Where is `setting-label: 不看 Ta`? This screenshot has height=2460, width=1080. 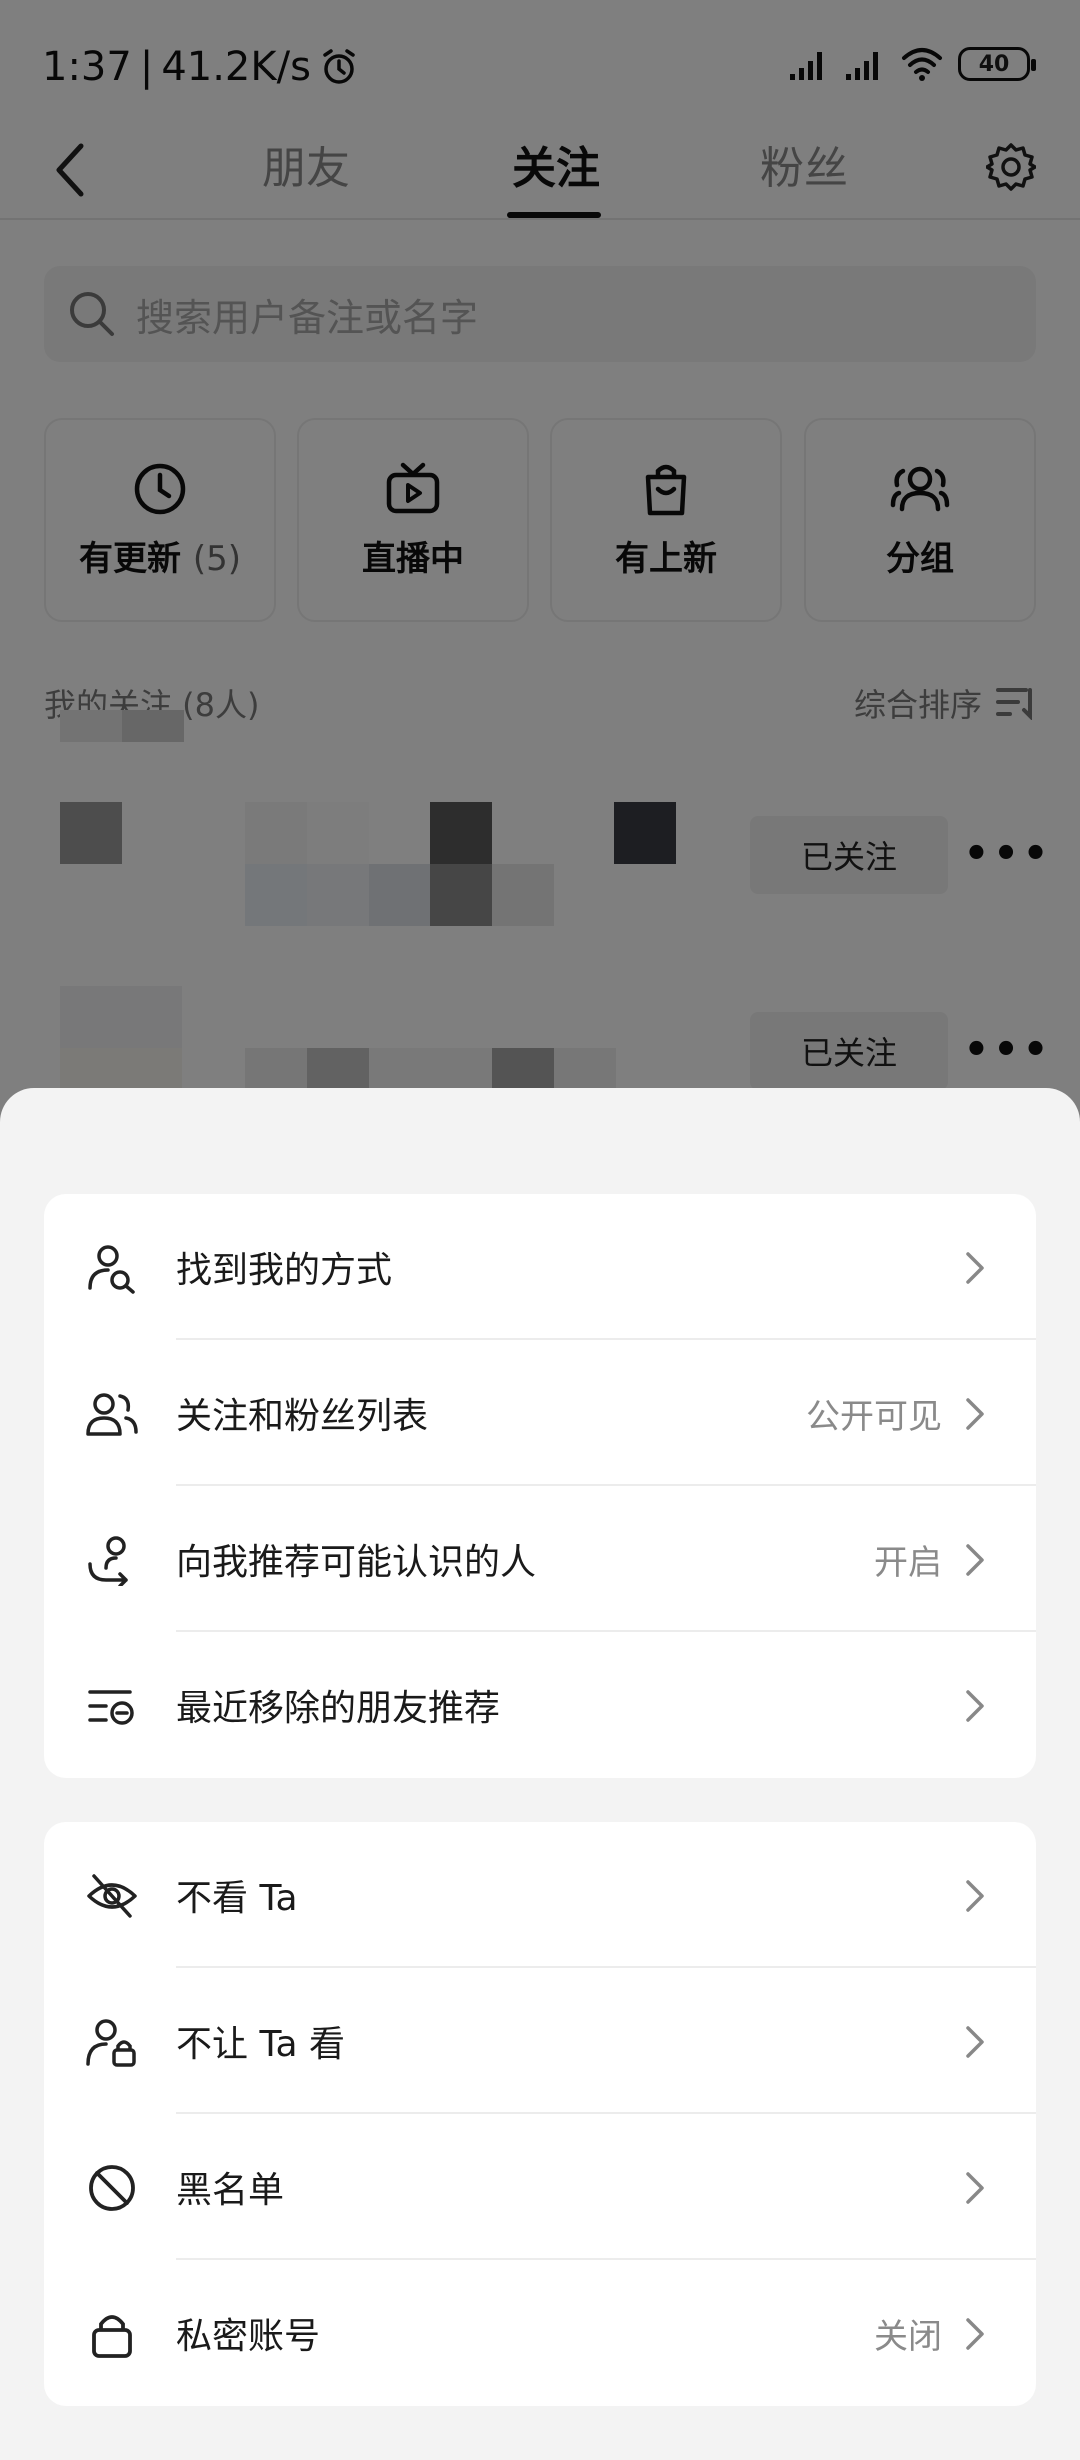 setting-label: 不看 Ta is located at coordinates (237, 1898).